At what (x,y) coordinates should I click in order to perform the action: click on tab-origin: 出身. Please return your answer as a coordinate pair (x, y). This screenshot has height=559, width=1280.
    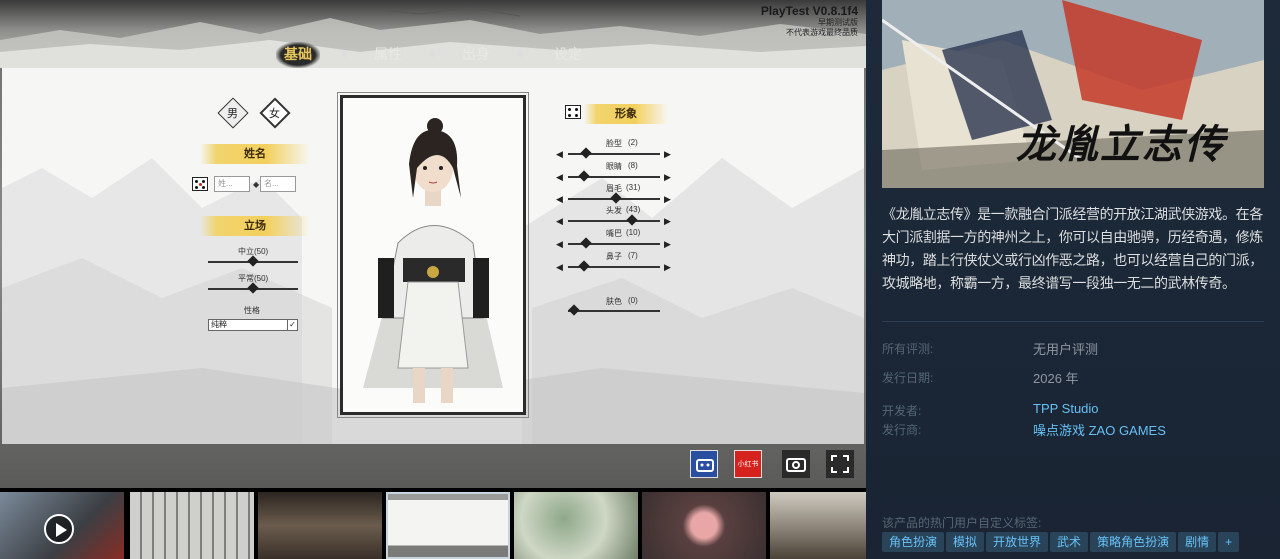
    Looking at the image, I should click on (476, 55).